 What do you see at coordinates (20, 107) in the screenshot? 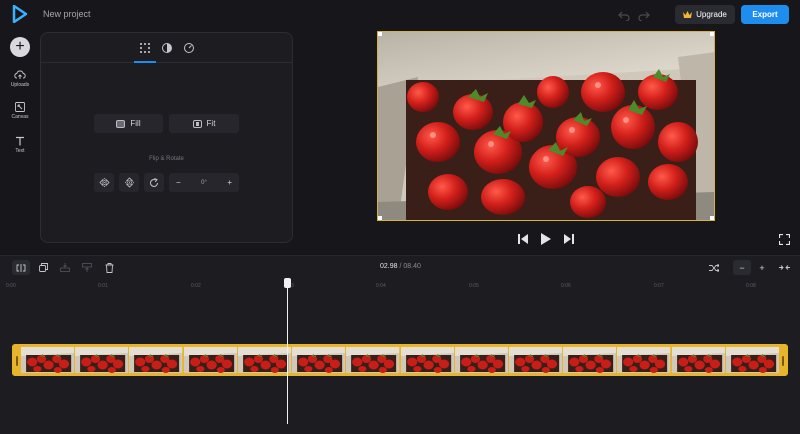
I see `canvas-resize-icon` at bounding box center [20, 107].